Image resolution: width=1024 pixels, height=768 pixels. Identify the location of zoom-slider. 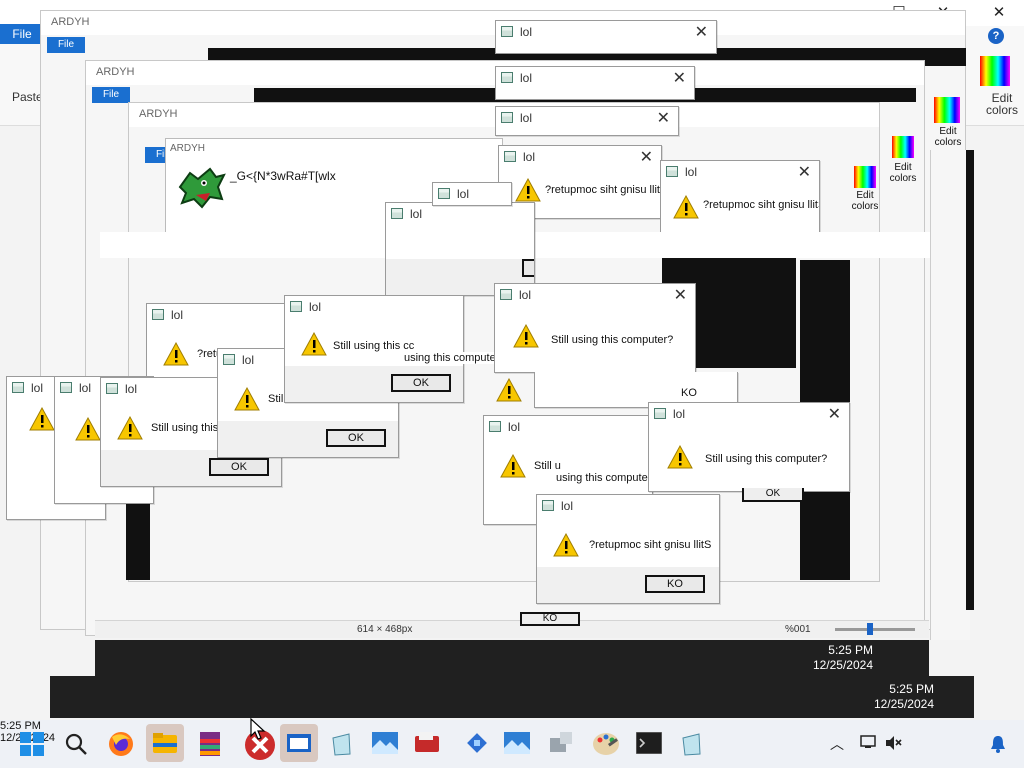
(875, 629).